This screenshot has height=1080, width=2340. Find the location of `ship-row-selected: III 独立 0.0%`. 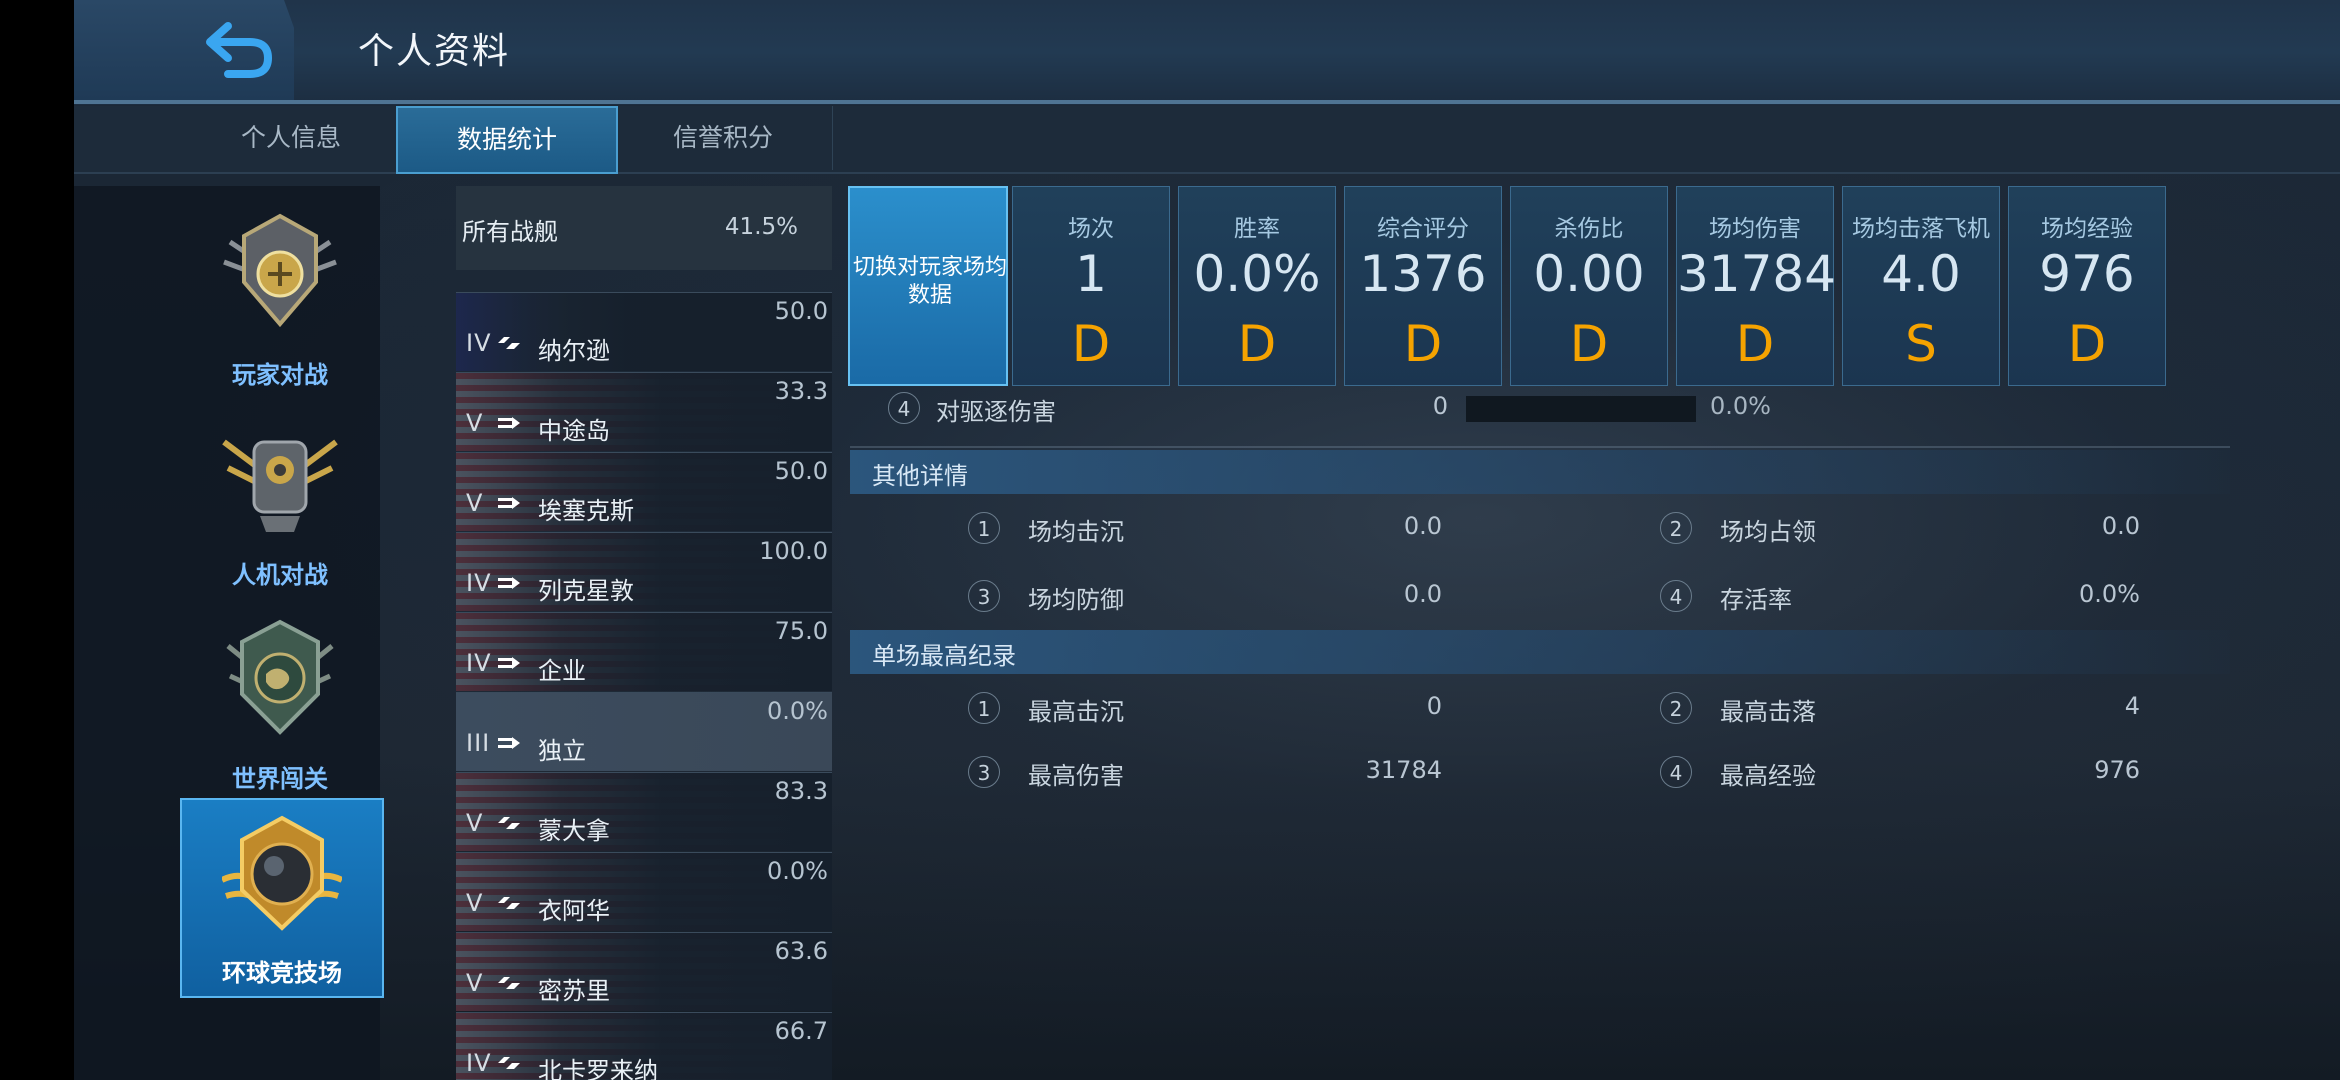

ship-row-selected: III 独立 0.0% is located at coordinates (644, 731).